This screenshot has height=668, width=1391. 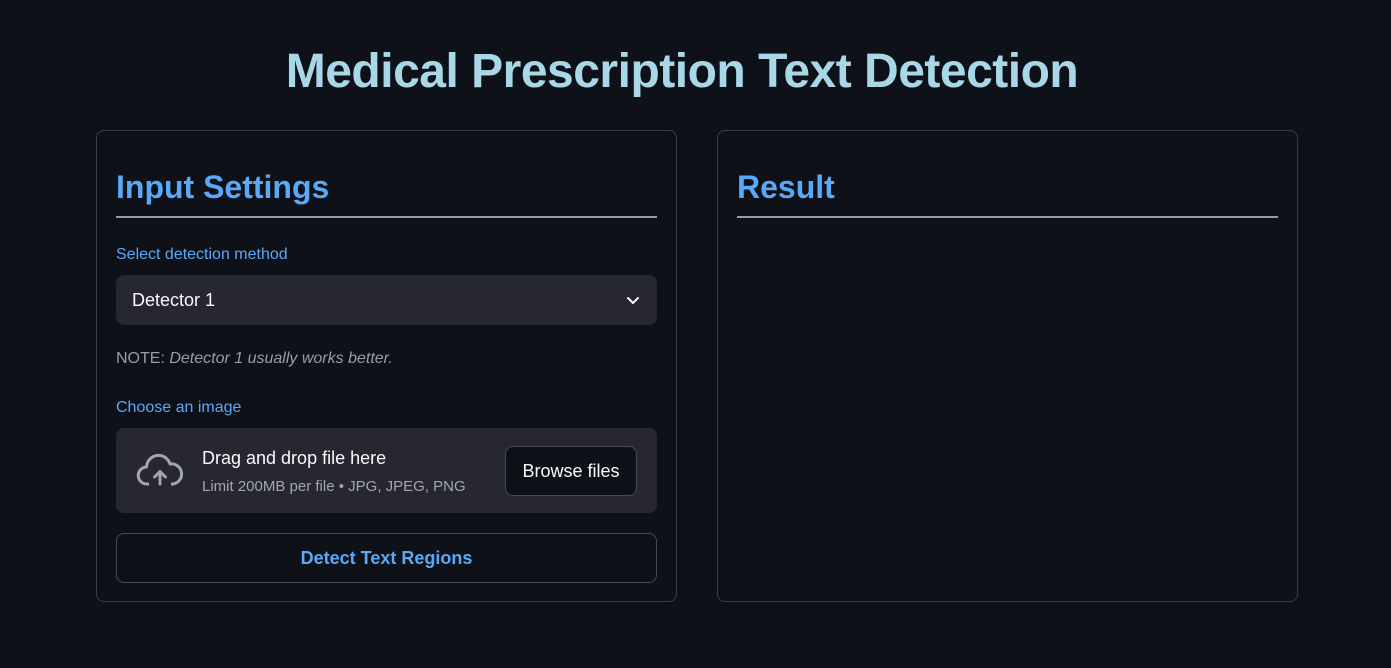 What do you see at coordinates (633, 300) in the screenshot?
I see `chevron-down-icon` at bounding box center [633, 300].